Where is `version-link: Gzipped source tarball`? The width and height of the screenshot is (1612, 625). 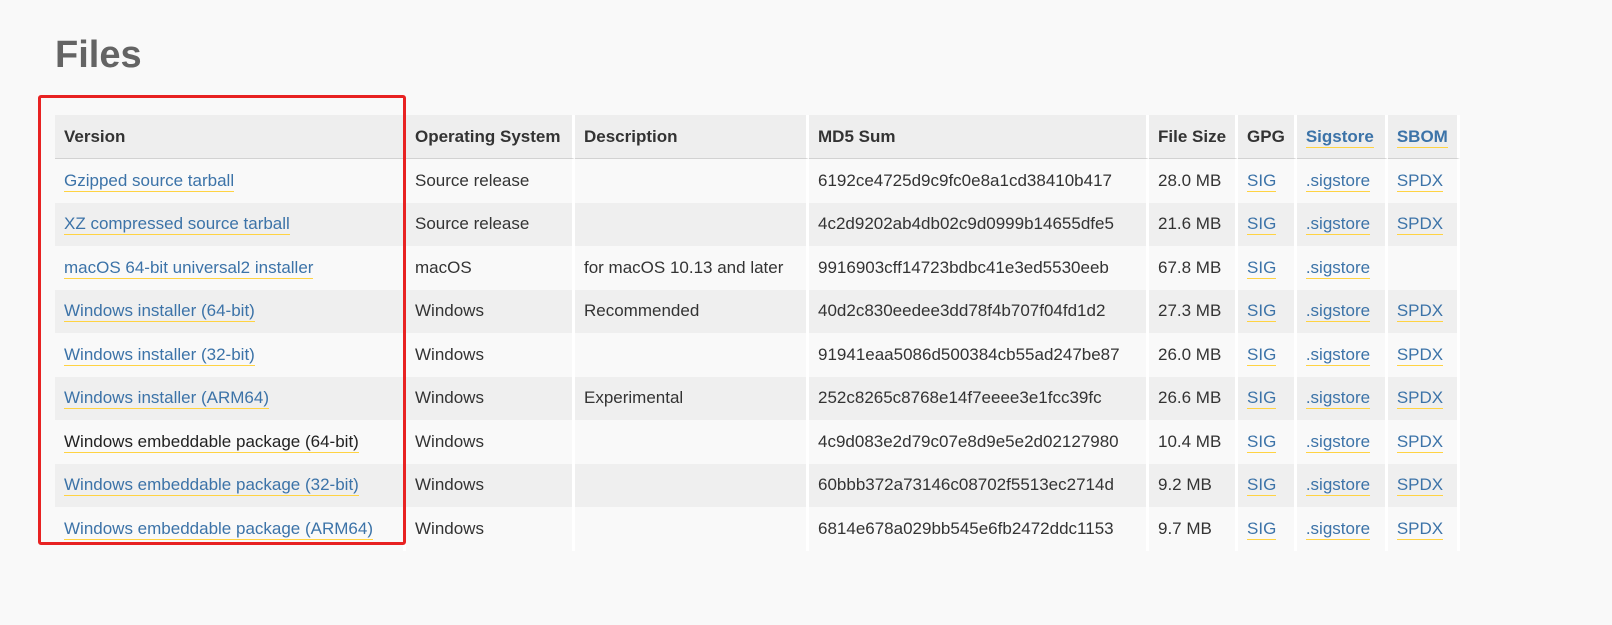 version-link: Gzipped source tarball is located at coordinates (149, 181).